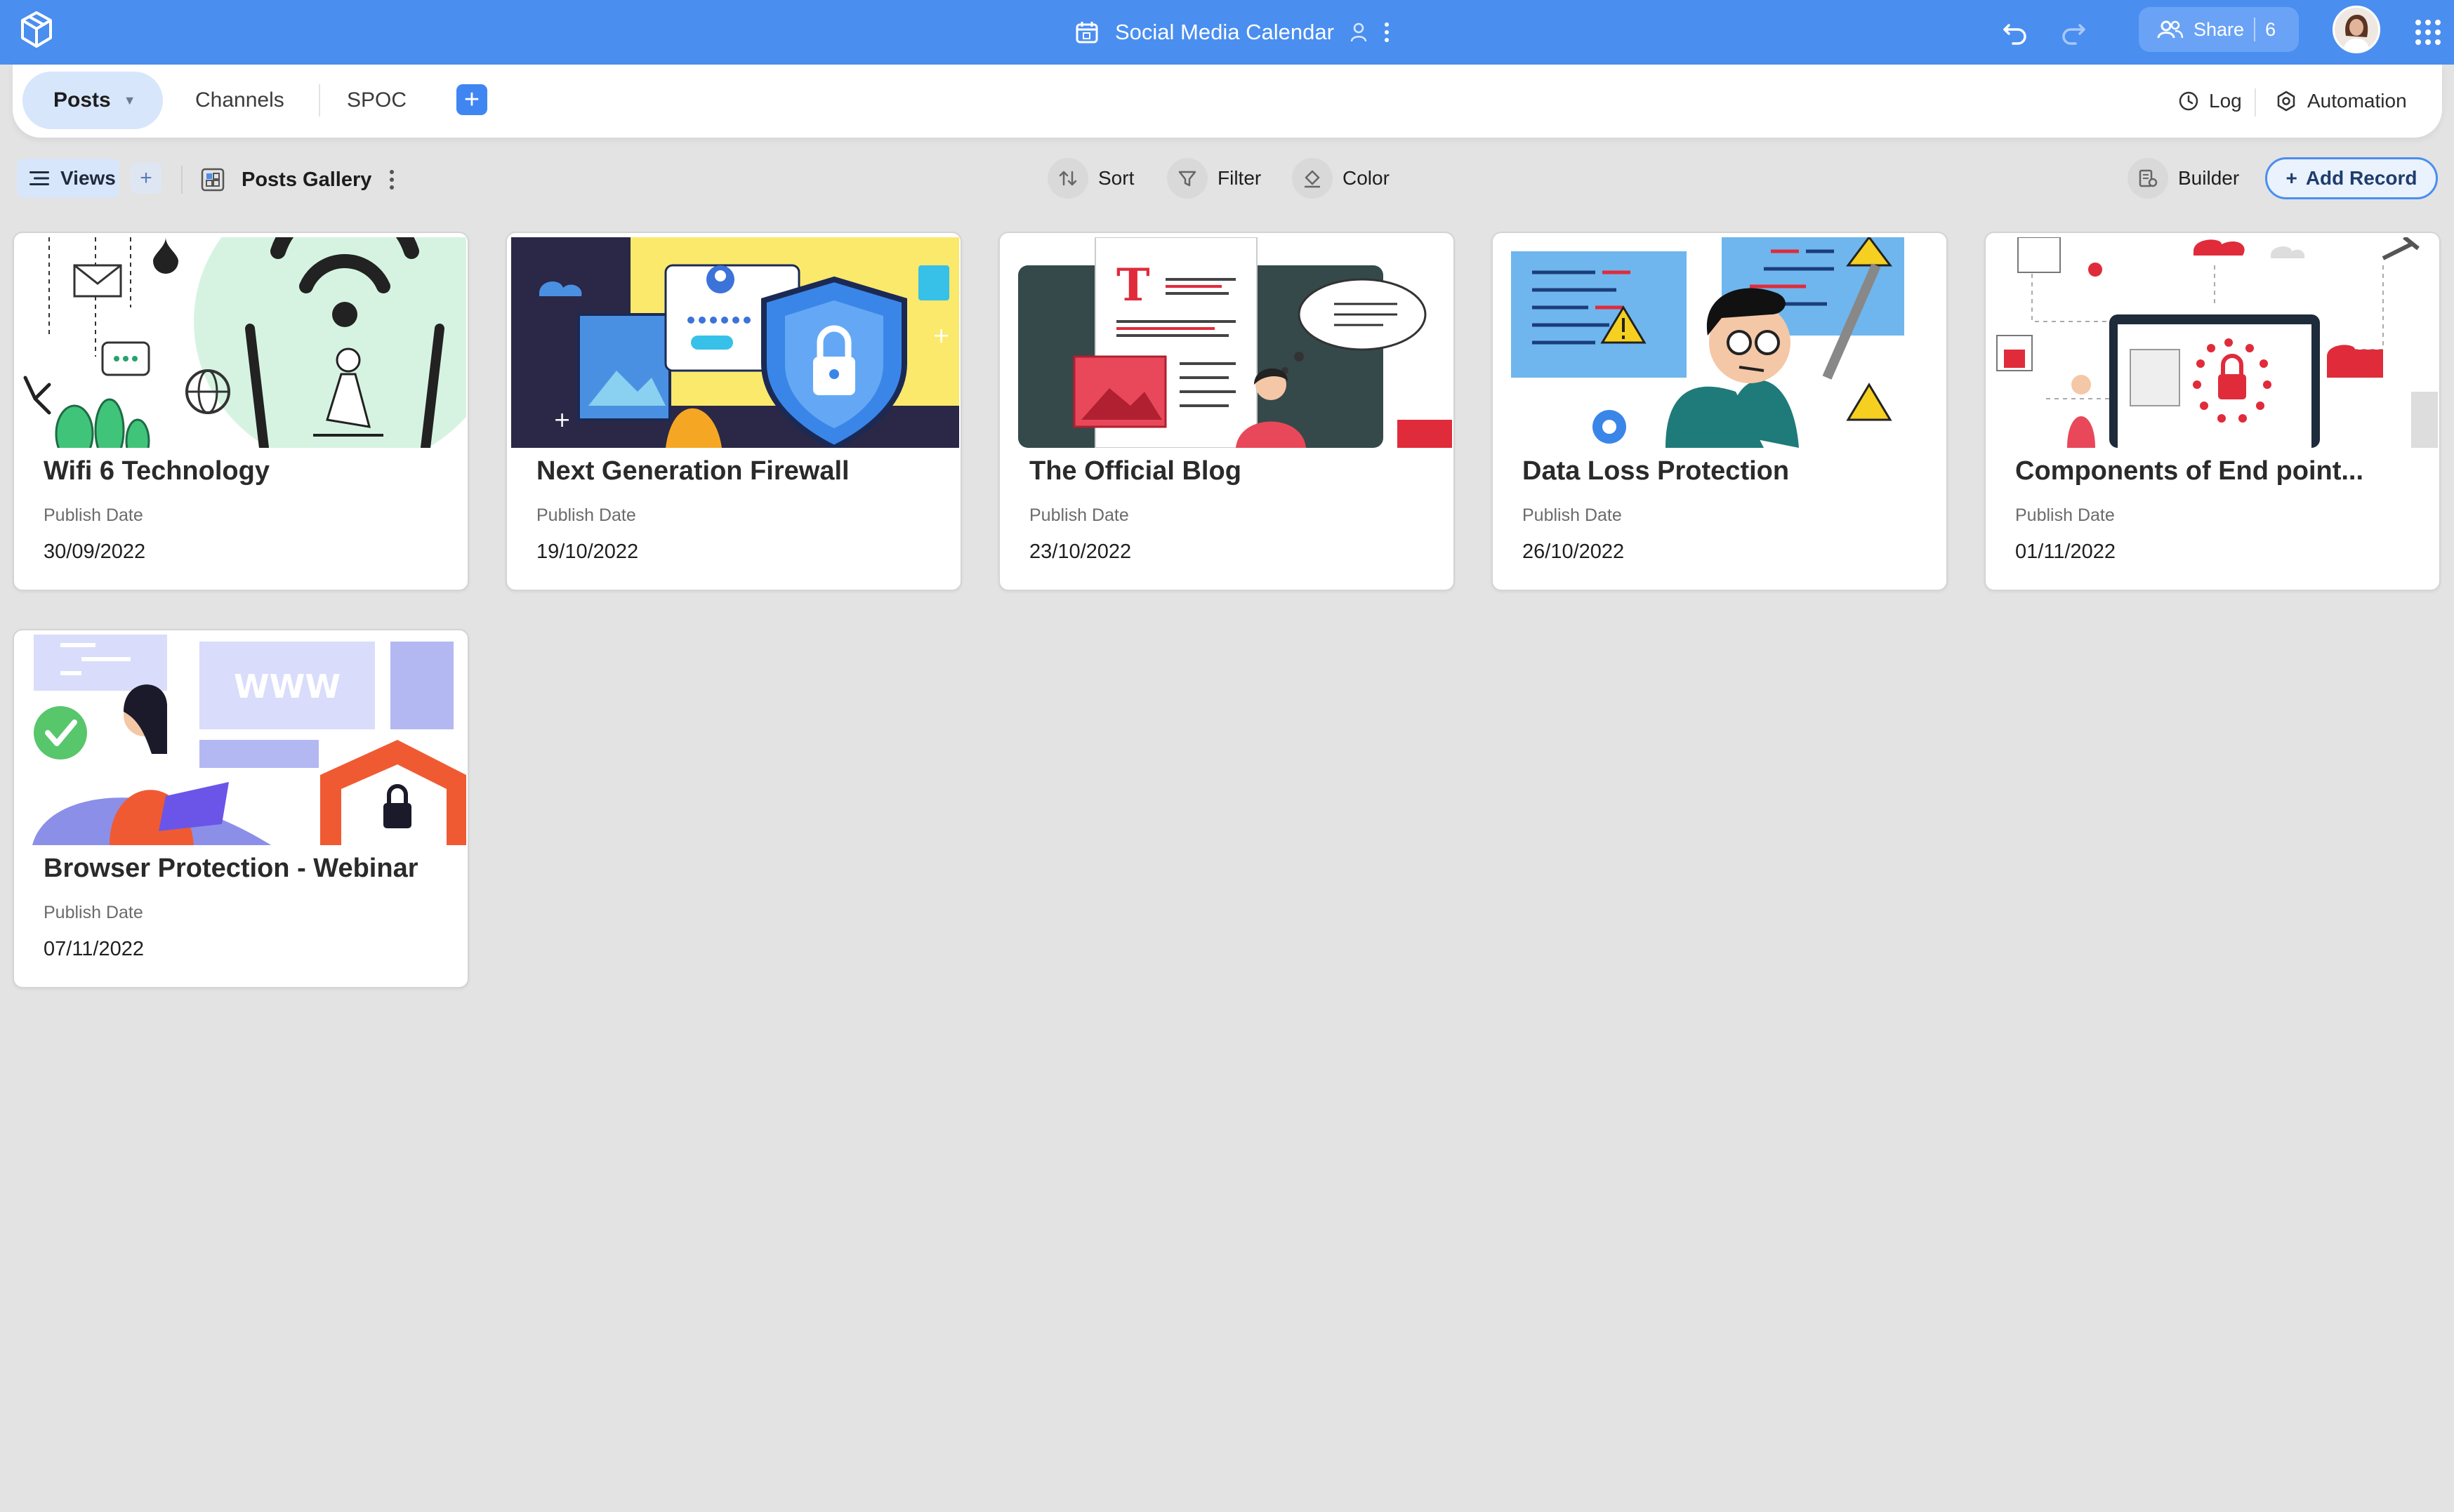 The height and width of the screenshot is (1512, 2454). What do you see at coordinates (306, 180) in the screenshot?
I see `view-name: Posts Gallery` at bounding box center [306, 180].